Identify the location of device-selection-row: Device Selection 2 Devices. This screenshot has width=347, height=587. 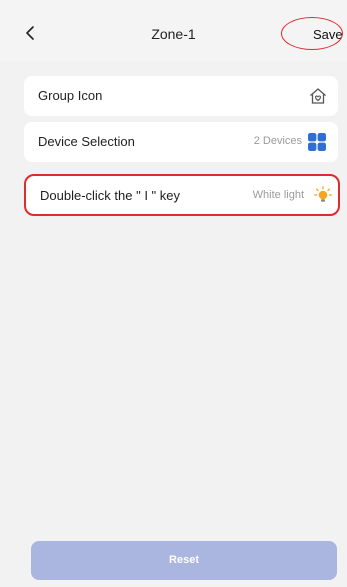
(181, 142).